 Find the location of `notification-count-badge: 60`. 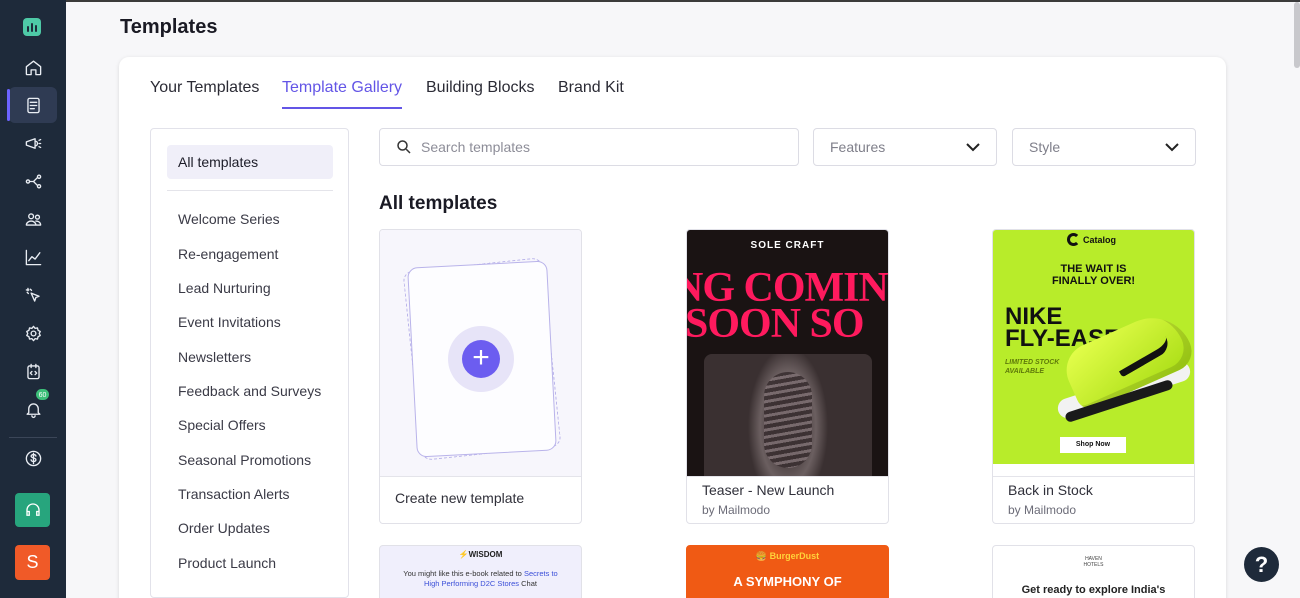

notification-count-badge: 60 is located at coordinates (42, 394).